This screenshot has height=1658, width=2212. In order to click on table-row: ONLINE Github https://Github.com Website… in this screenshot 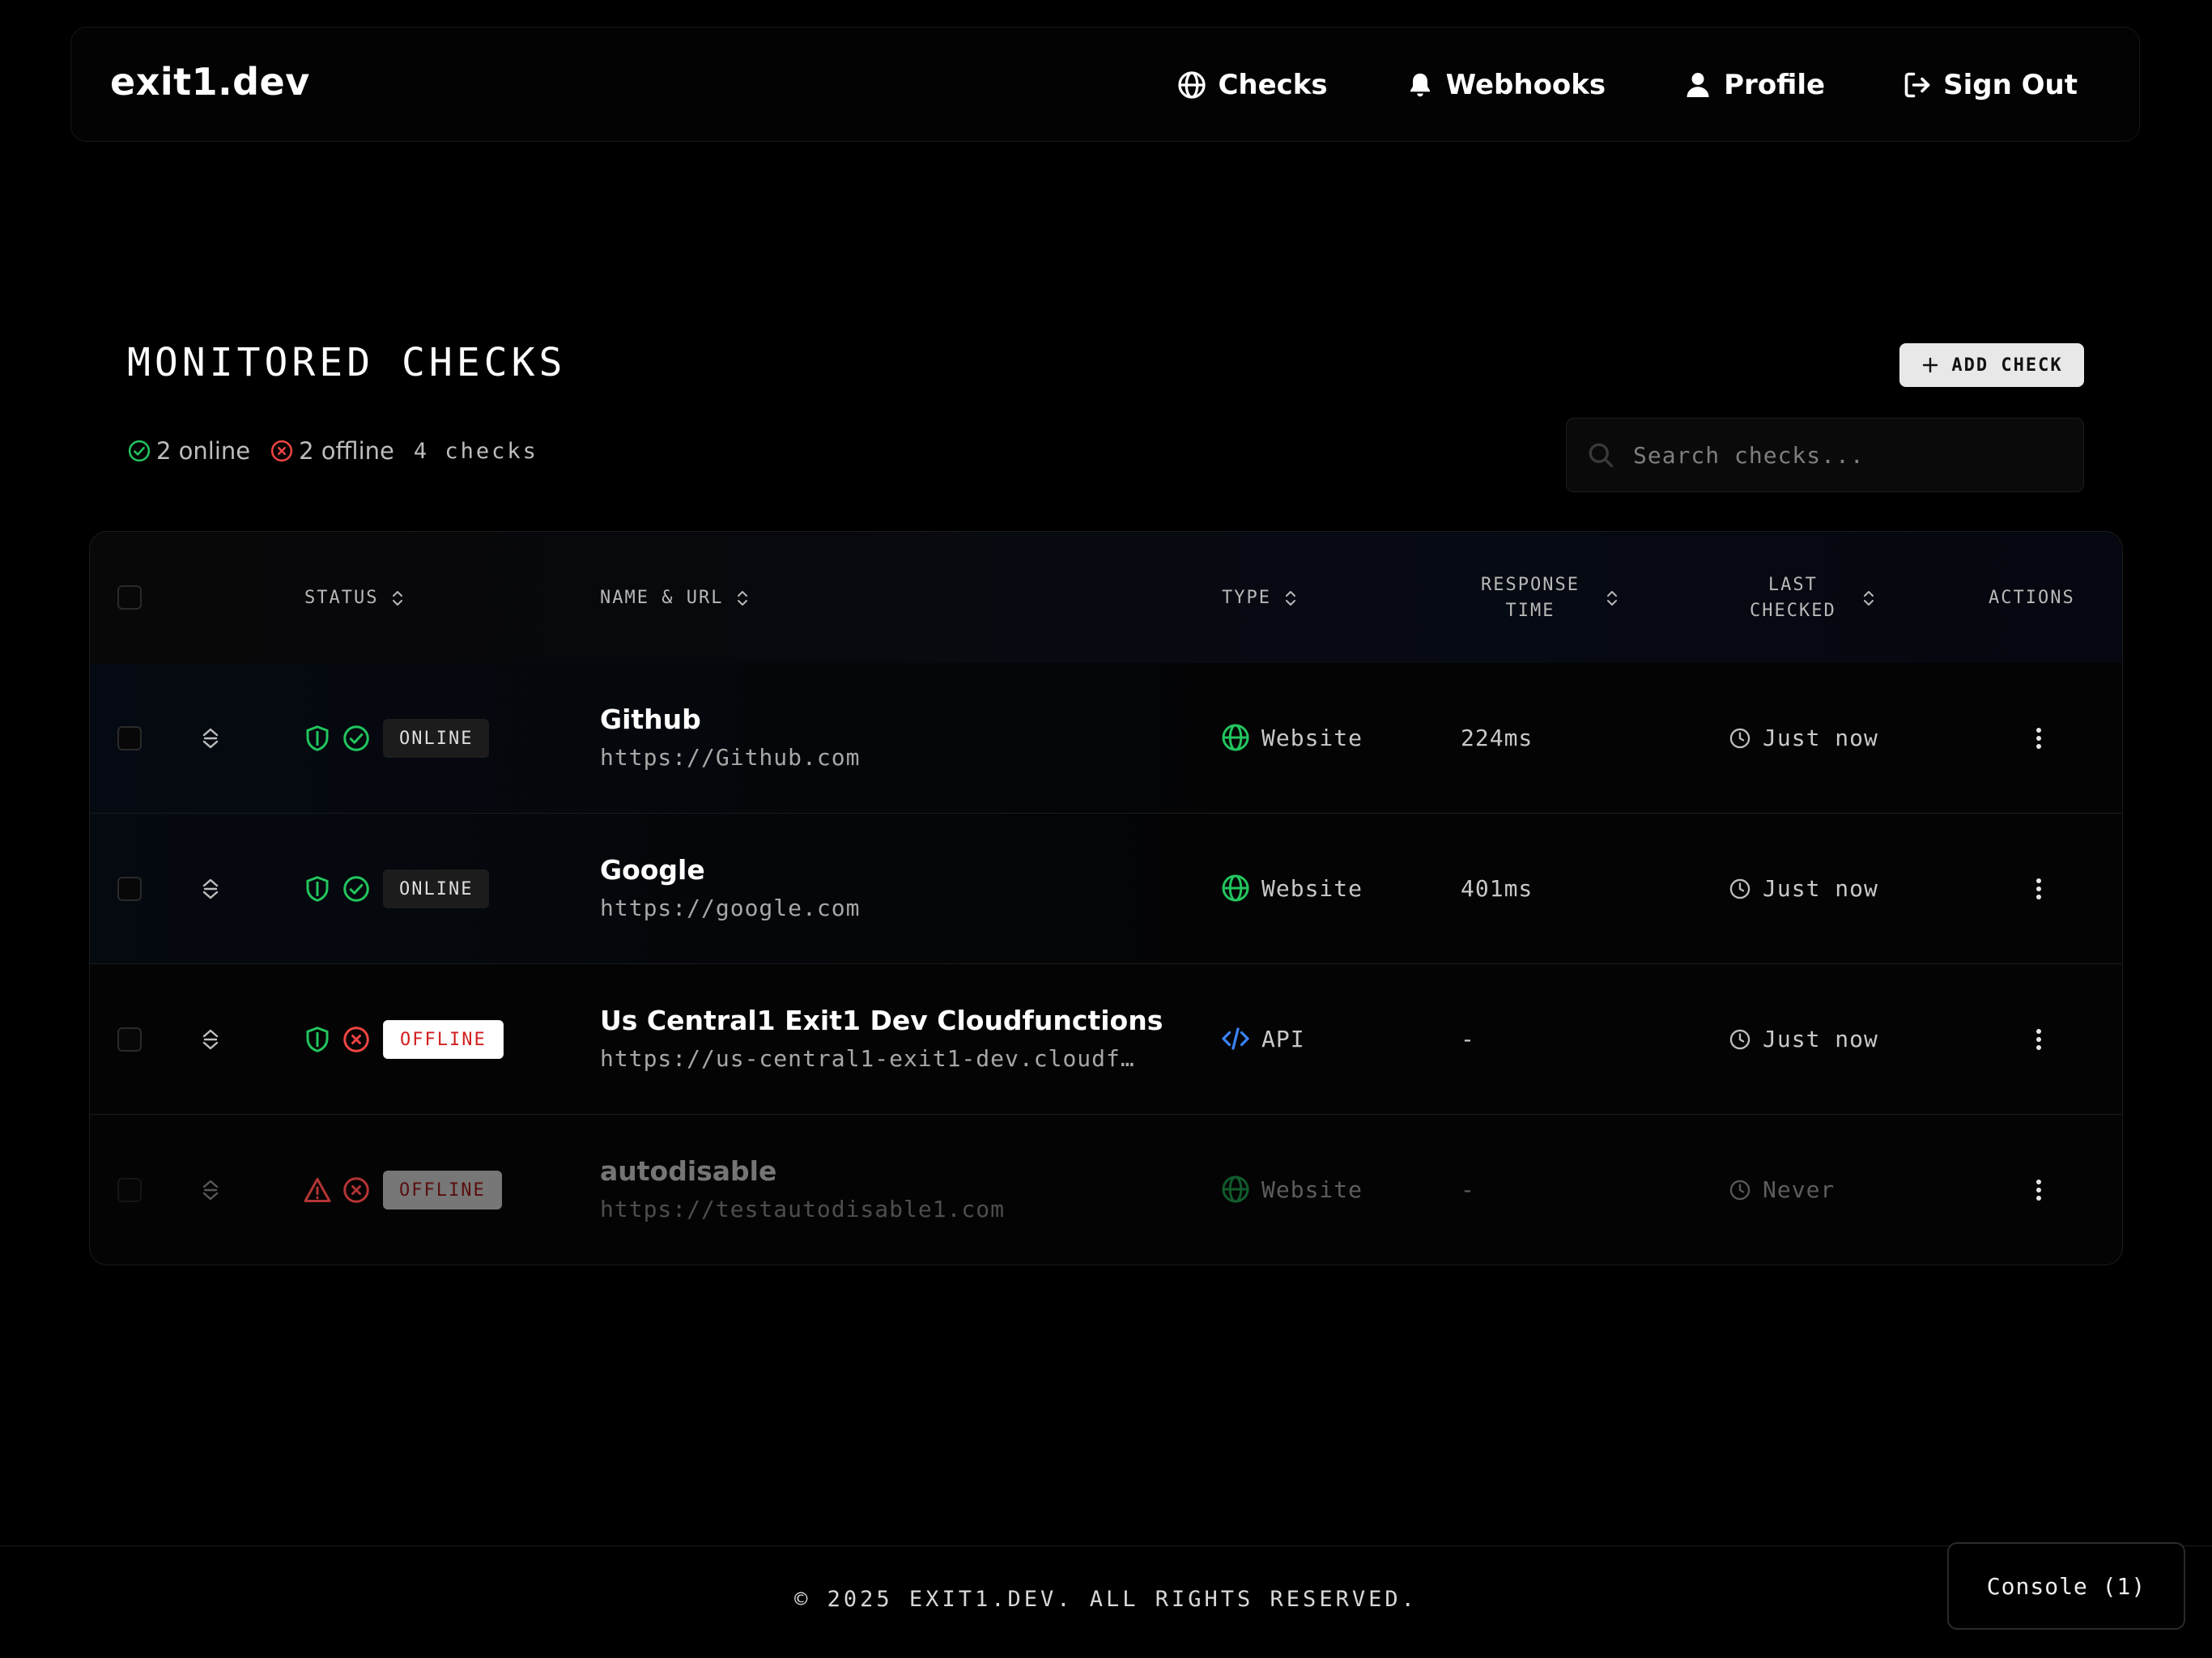, I will do `click(1106, 738)`.